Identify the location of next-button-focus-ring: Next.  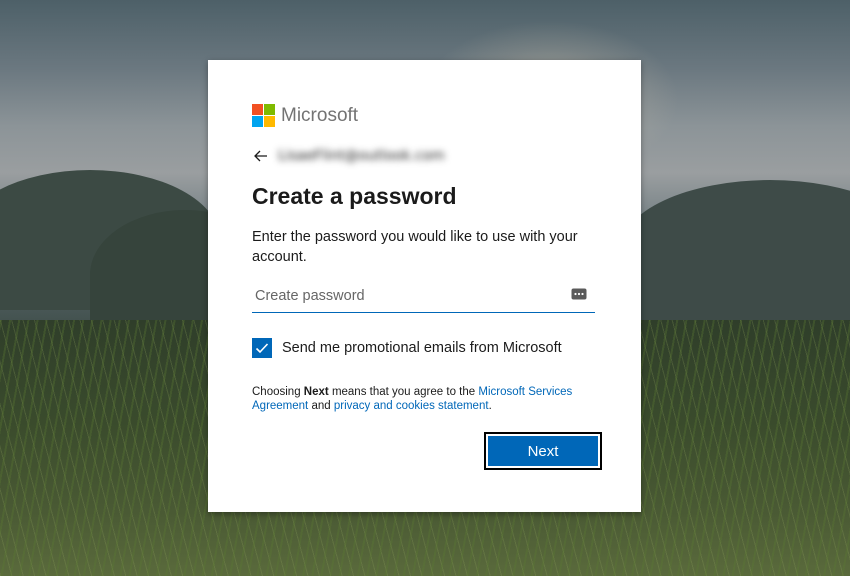
(543, 451).